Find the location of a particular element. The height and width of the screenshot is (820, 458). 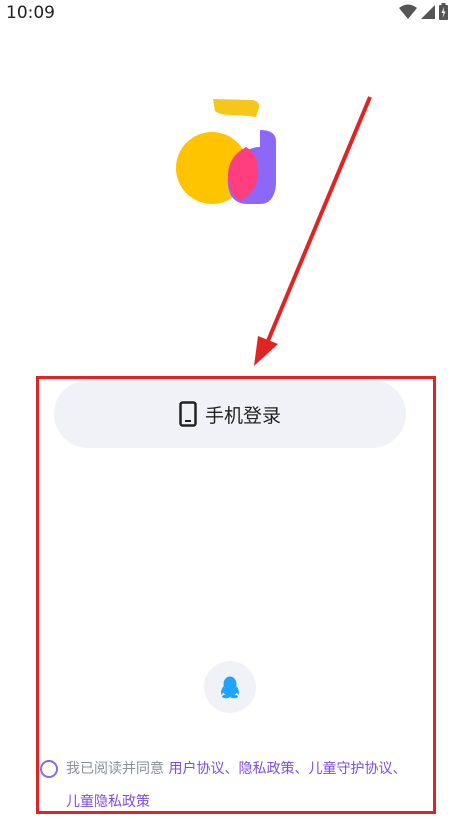

agreement-prefix: 我已阅读并同意 is located at coordinates (115, 769).